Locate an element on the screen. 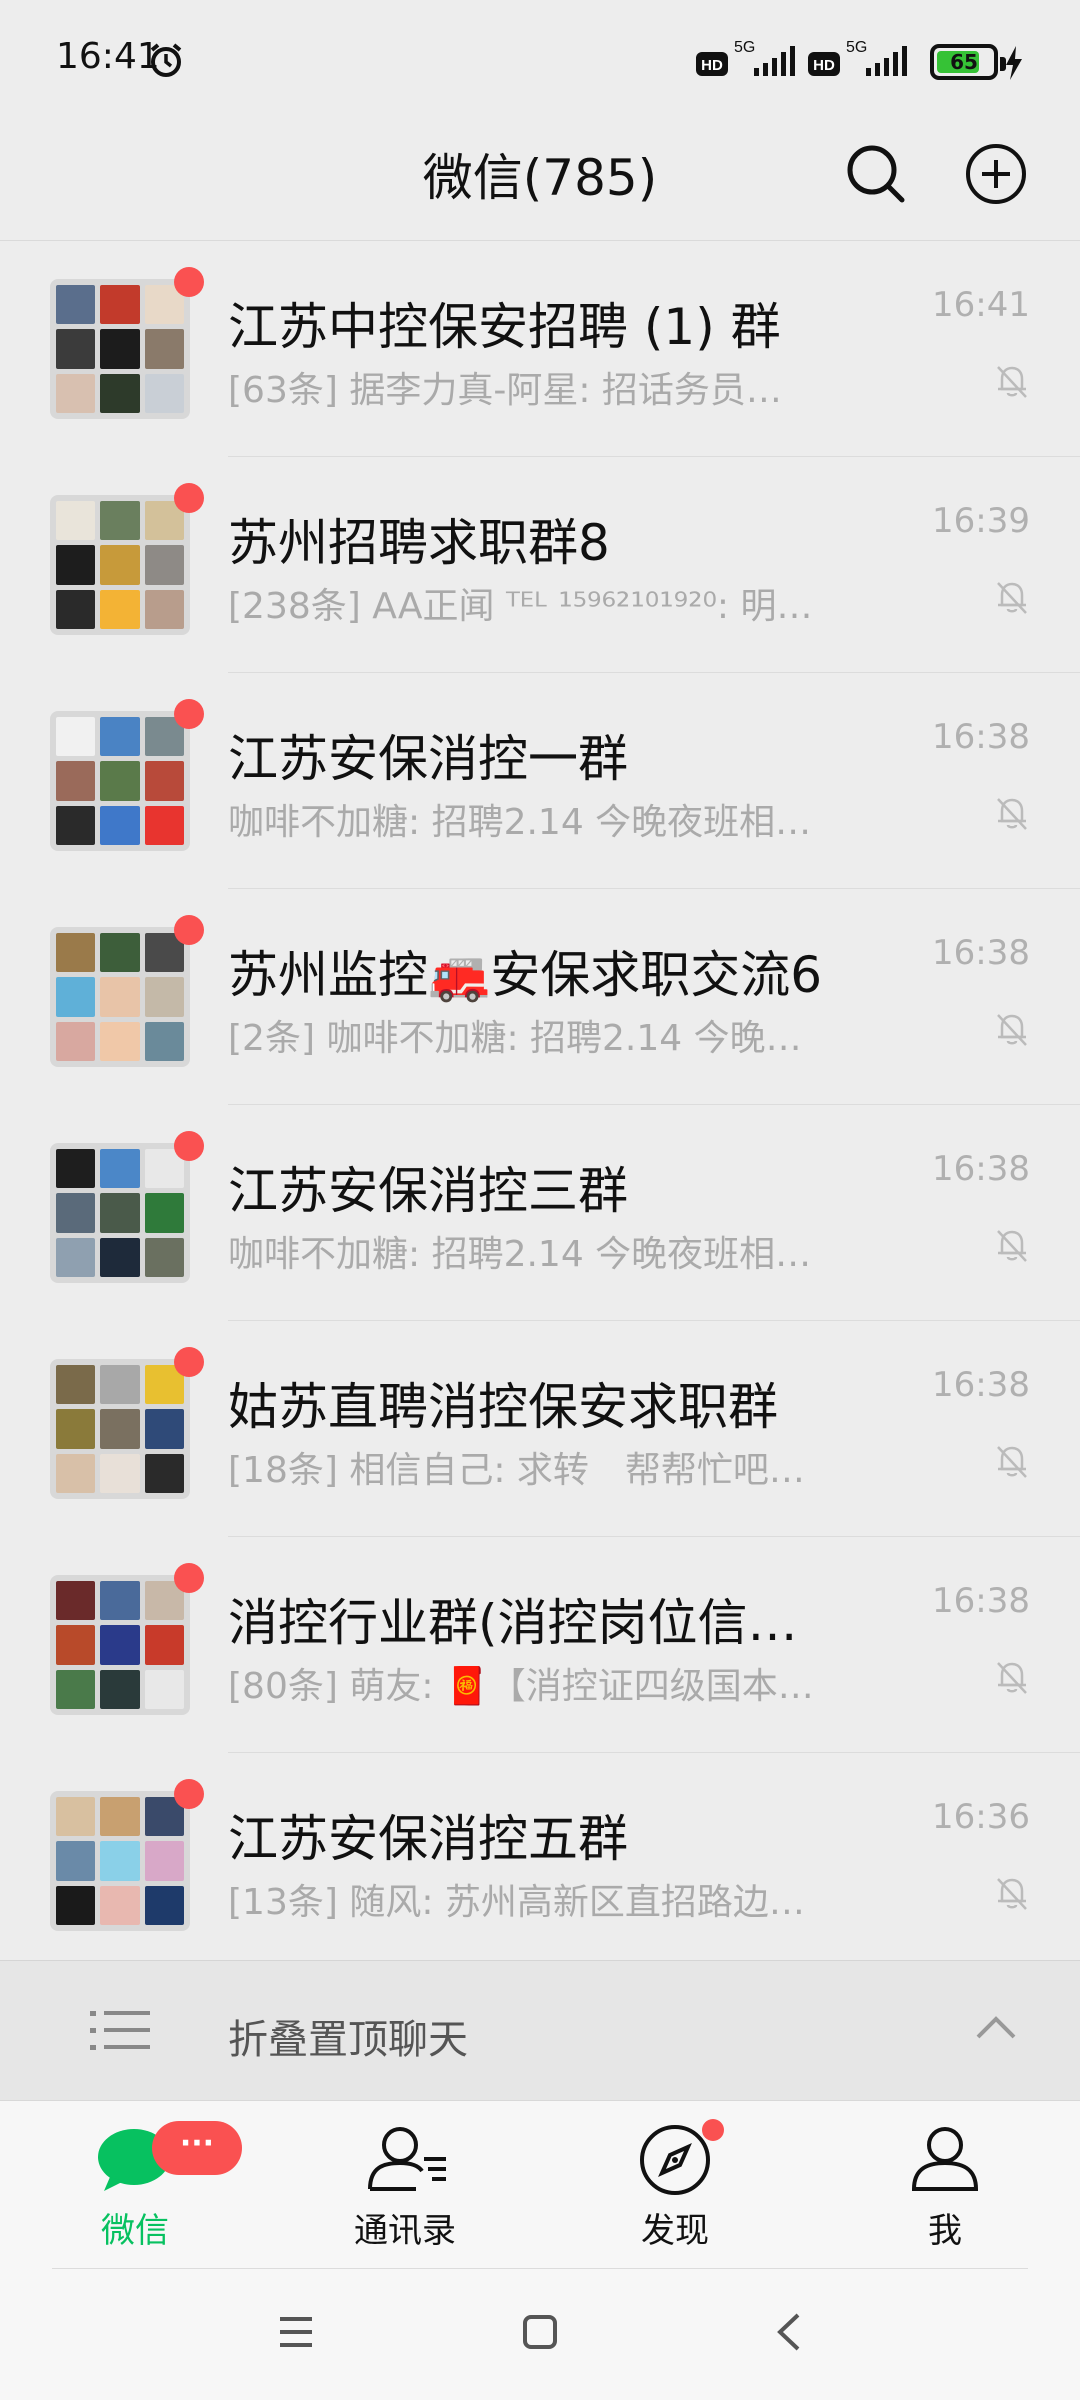  chat-name: 江苏安保消控一群 is located at coordinates (428, 759).